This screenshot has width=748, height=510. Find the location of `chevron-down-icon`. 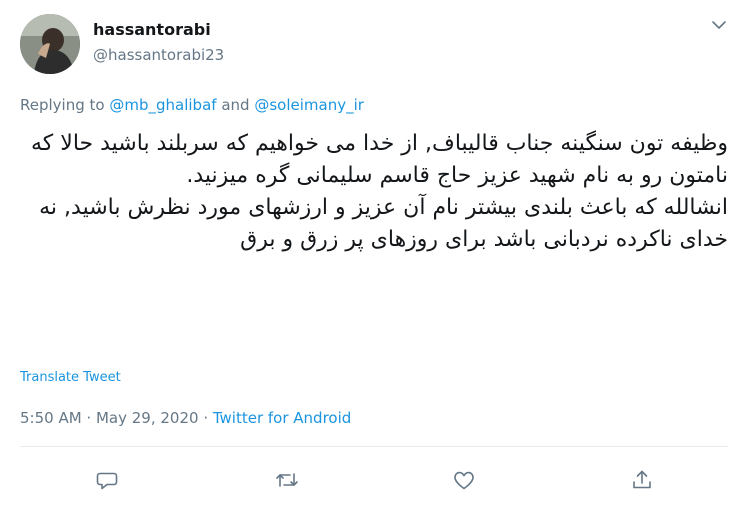

chevron-down-icon is located at coordinates (719, 25).